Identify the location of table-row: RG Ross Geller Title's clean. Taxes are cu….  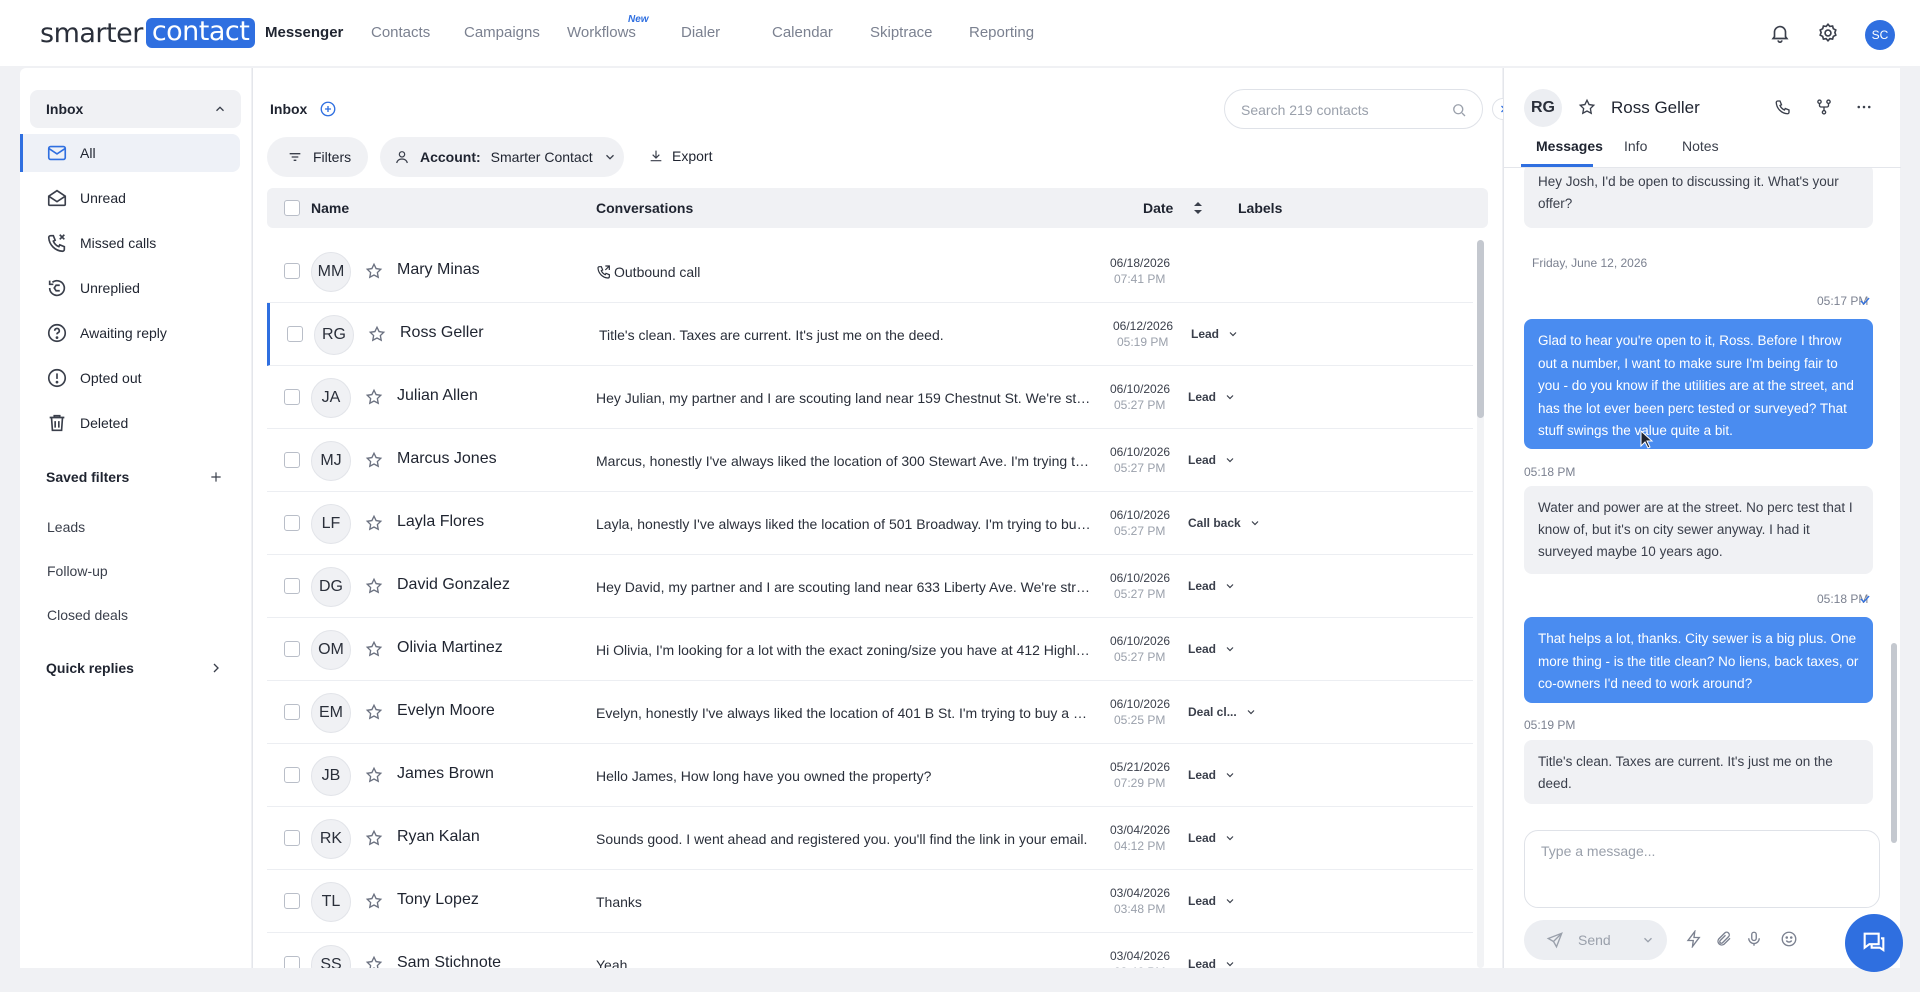
(870, 334).